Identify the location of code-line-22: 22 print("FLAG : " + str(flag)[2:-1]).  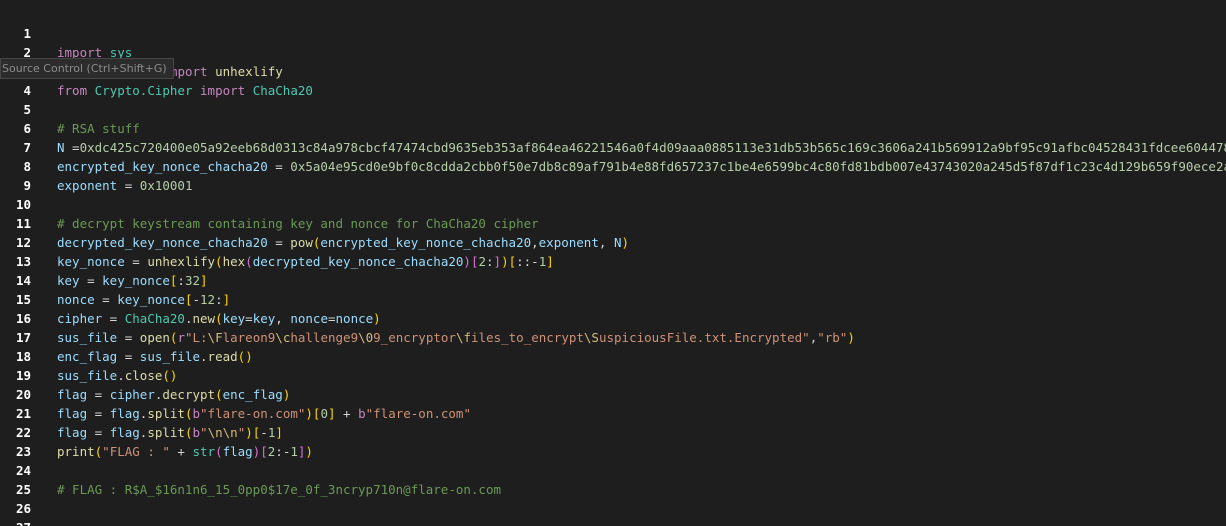
(613, 431).